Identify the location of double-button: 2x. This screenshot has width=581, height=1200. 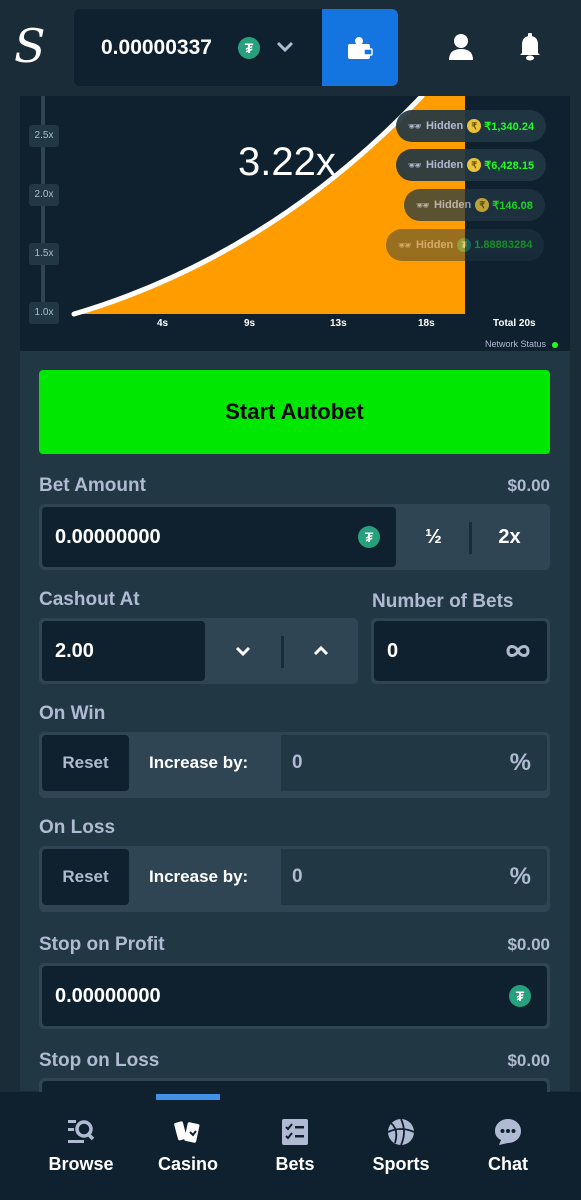
(509, 537).